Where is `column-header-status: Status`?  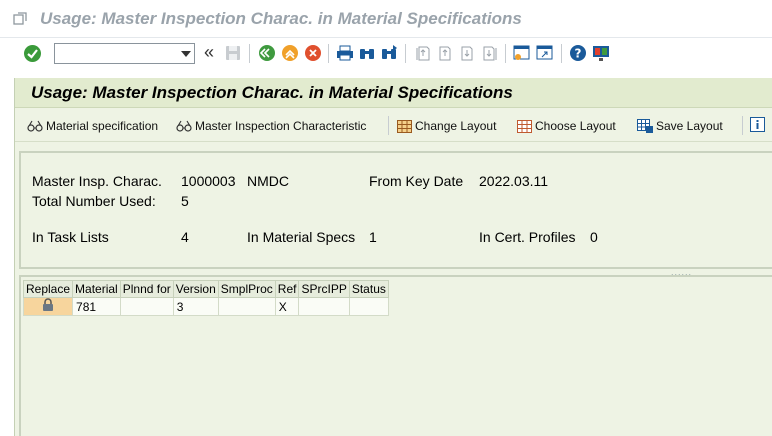 column-header-status: Status is located at coordinates (368, 289).